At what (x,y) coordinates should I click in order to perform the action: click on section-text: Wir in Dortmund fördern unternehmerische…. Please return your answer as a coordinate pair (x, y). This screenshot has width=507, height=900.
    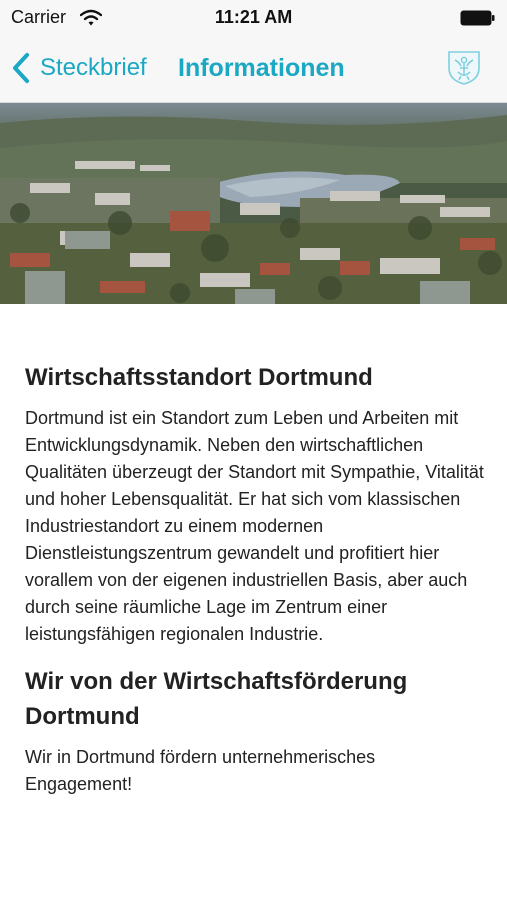
    Looking at the image, I should click on (200, 770).